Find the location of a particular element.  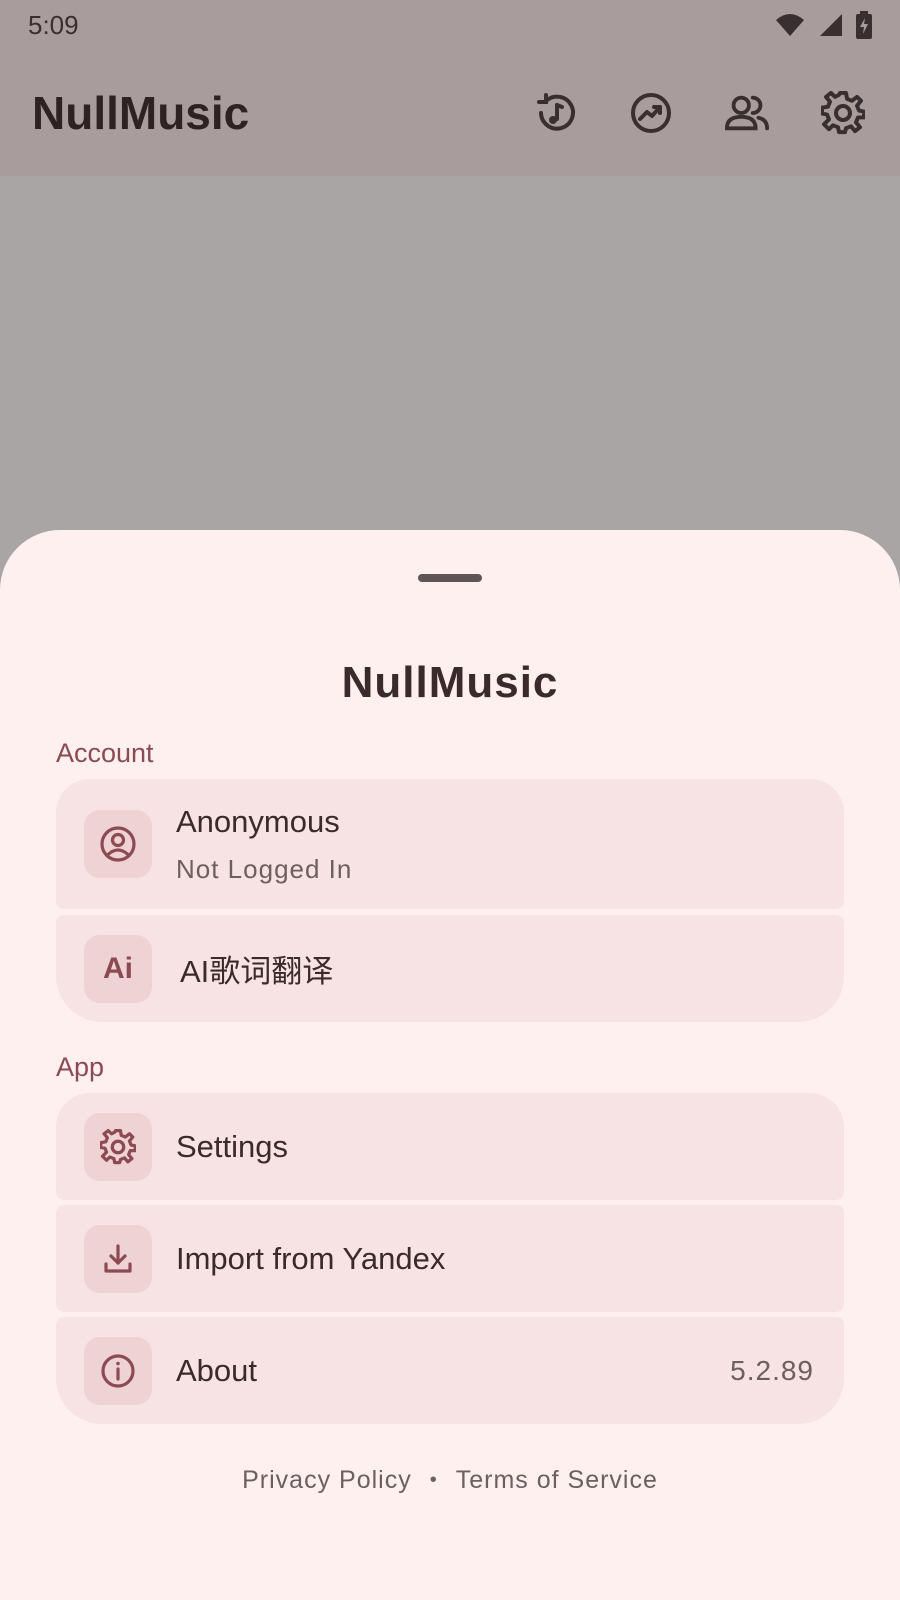

status-time: 5:09 is located at coordinates (53, 24).